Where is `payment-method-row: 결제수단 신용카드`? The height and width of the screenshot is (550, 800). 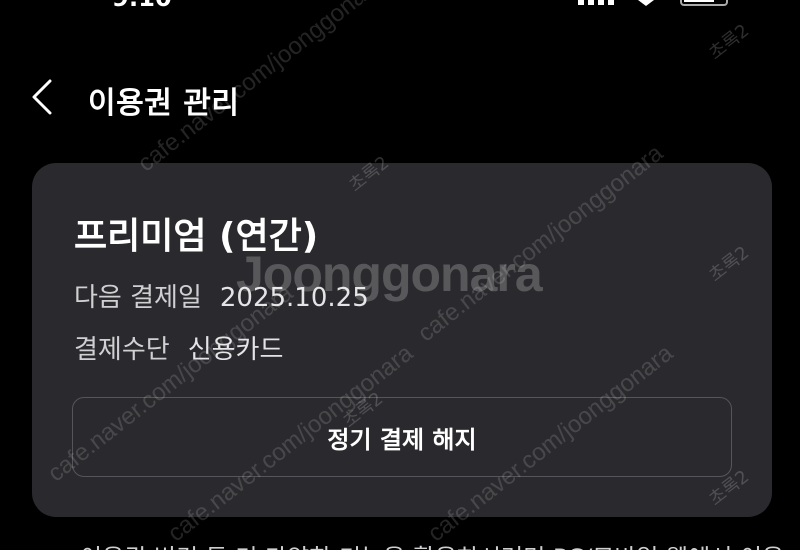
payment-method-row: 결제수단 신용카드 is located at coordinates (178, 347).